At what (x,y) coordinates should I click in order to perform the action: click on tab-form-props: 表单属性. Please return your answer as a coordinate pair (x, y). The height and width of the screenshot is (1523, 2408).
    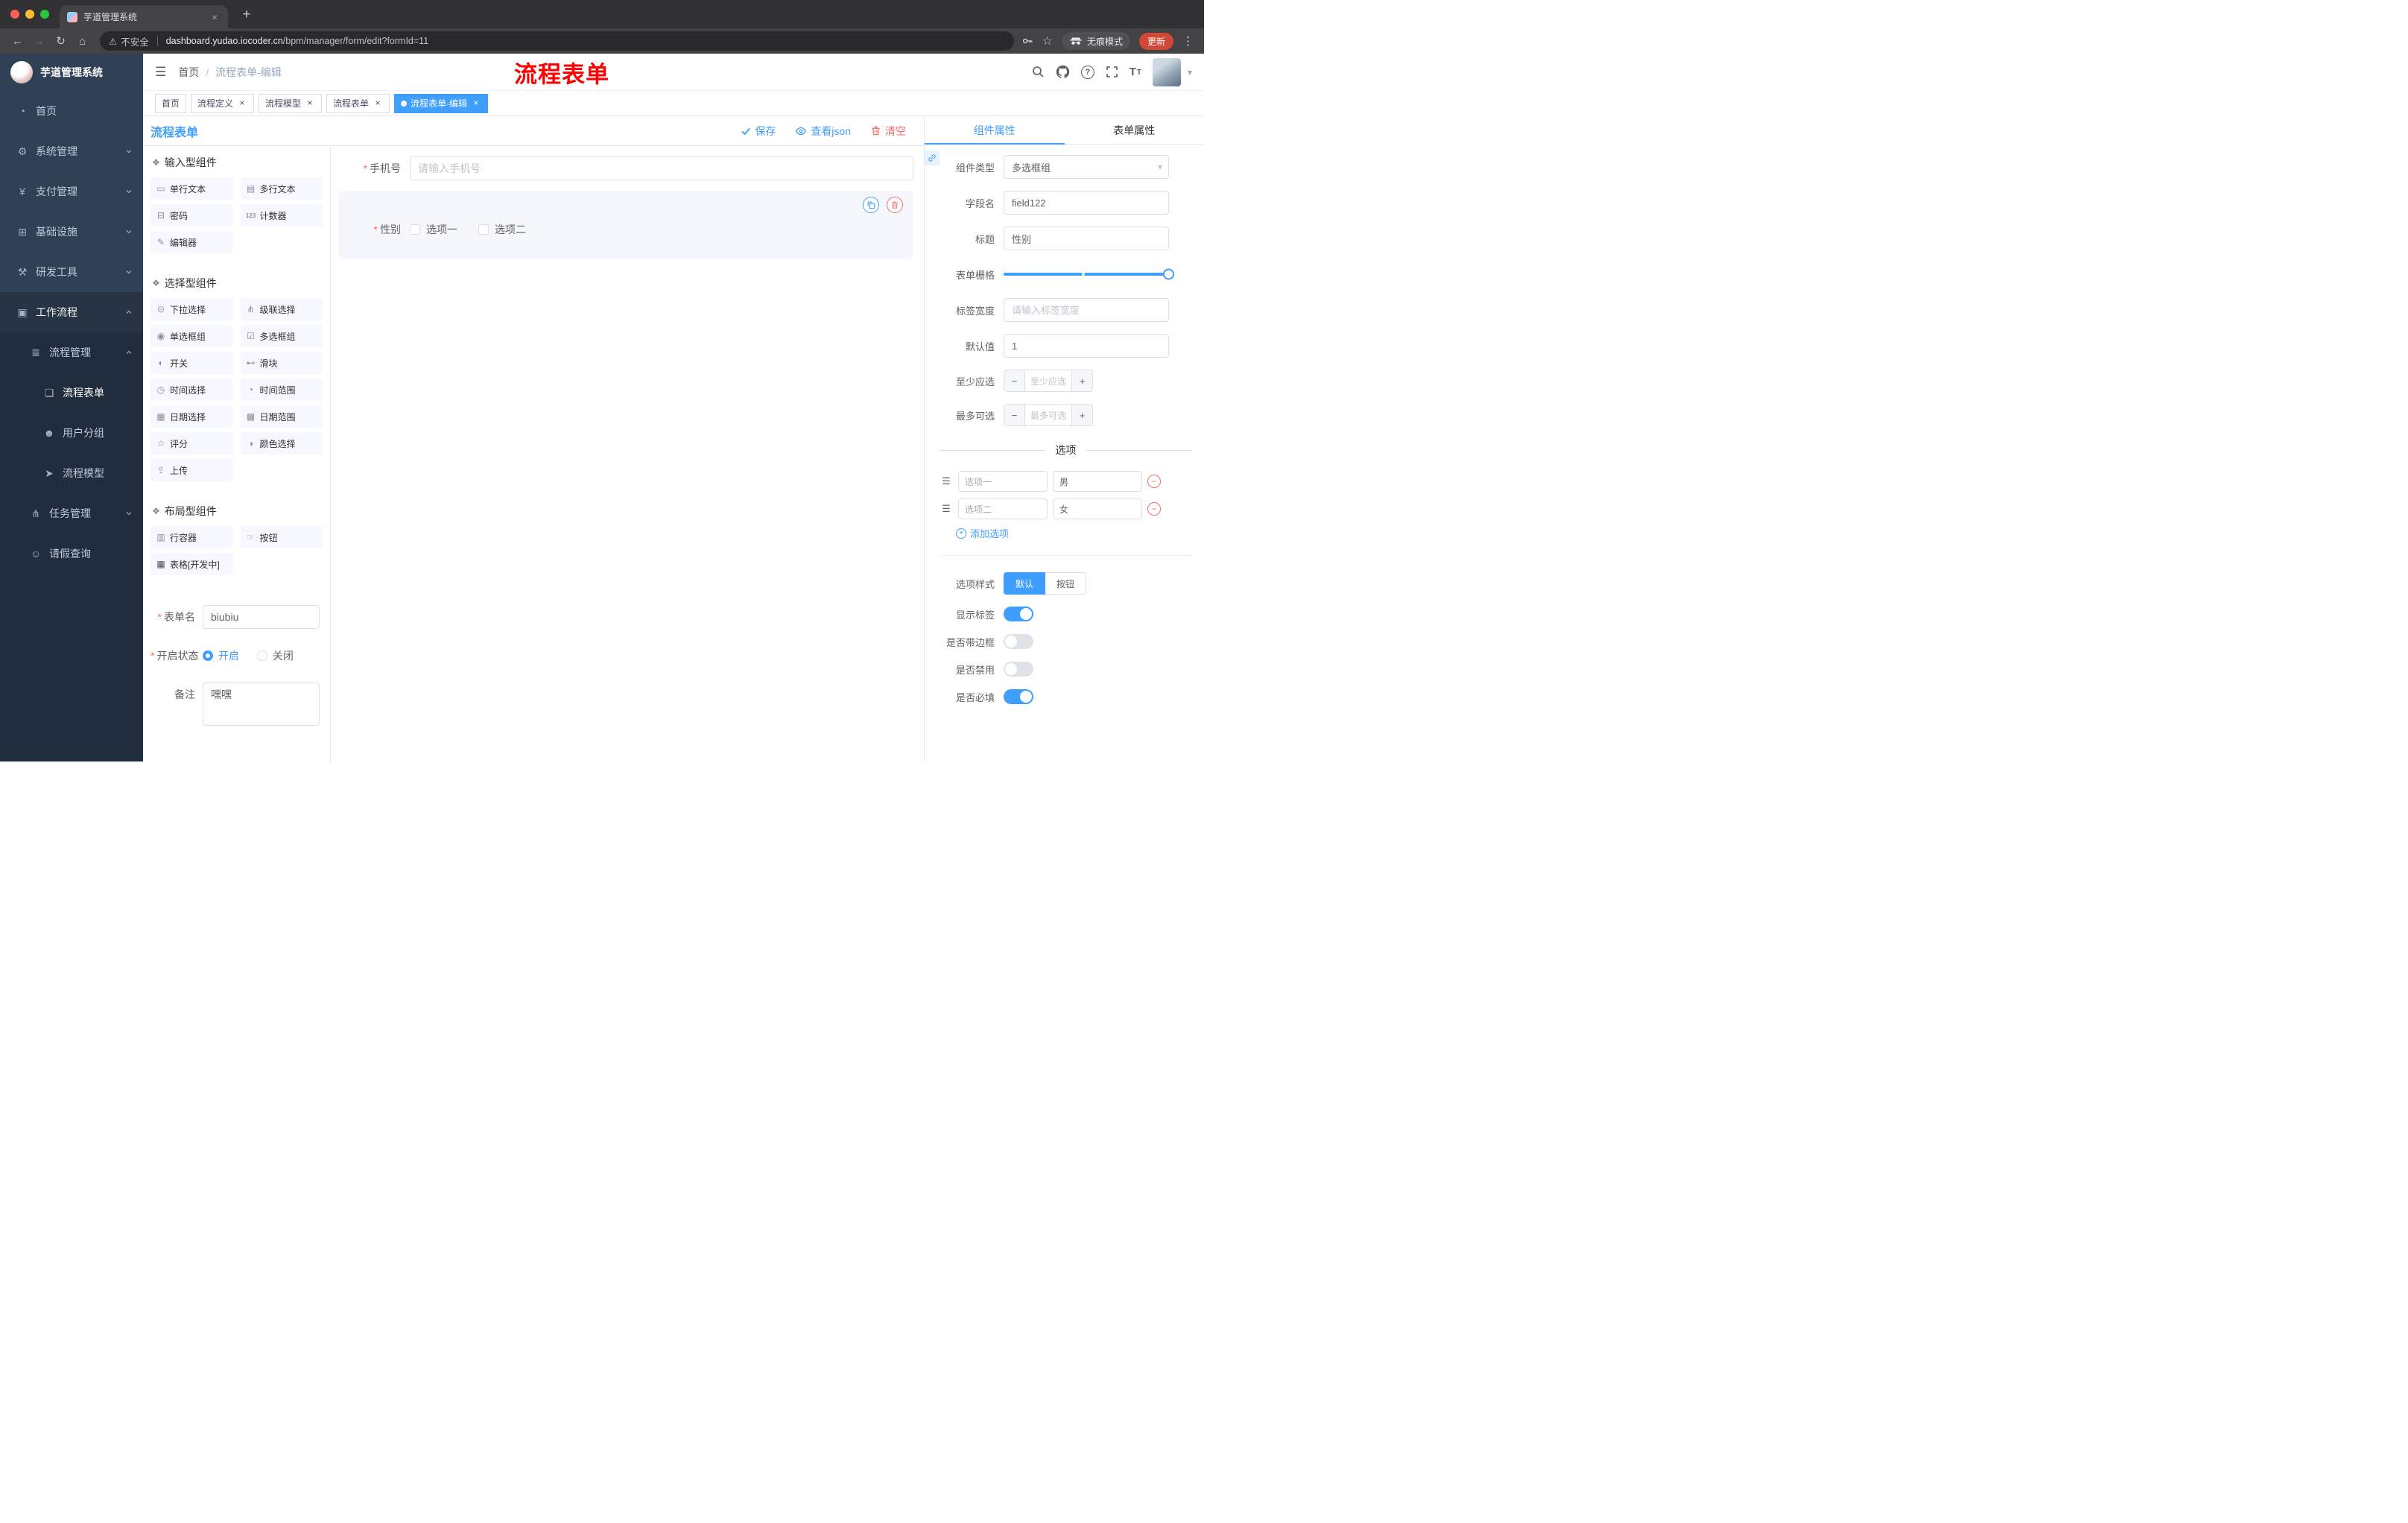
    Looking at the image, I should click on (1135, 130).